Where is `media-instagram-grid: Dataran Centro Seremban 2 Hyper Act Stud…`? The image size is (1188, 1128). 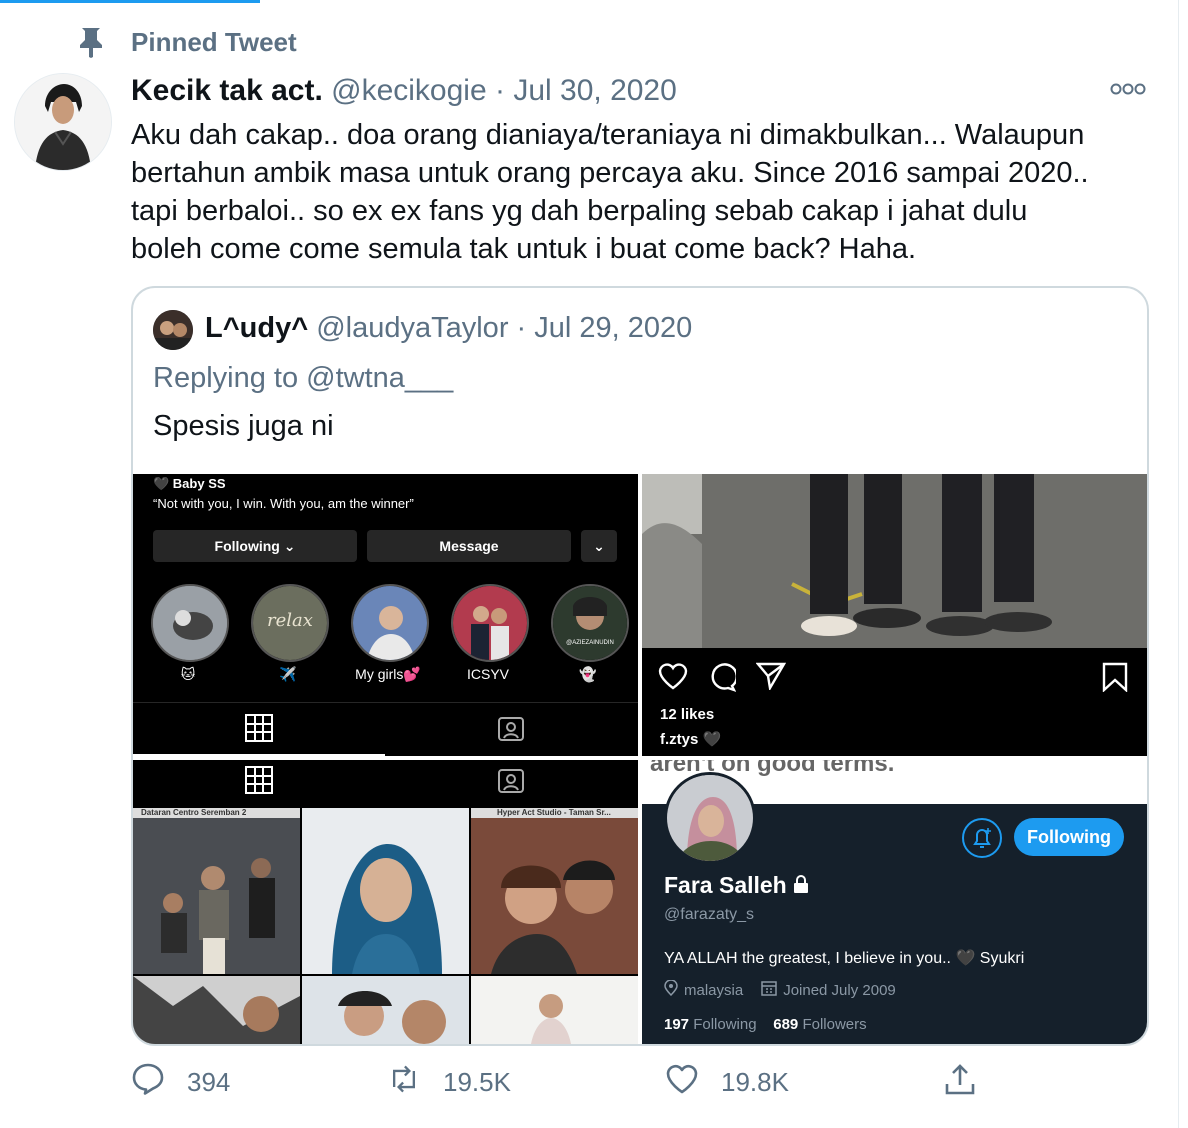
media-instagram-grid: Dataran Centro Seremban 2 Hyper Act Stud… is located at coordinates (385, 902).